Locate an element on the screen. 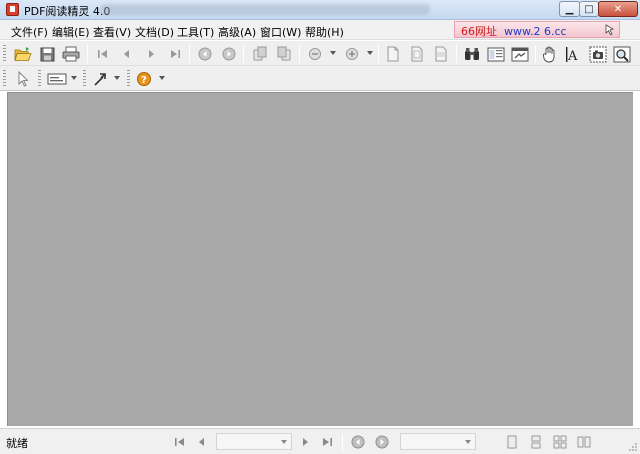  hand-tool-icon is located at coordinates (548, 54).